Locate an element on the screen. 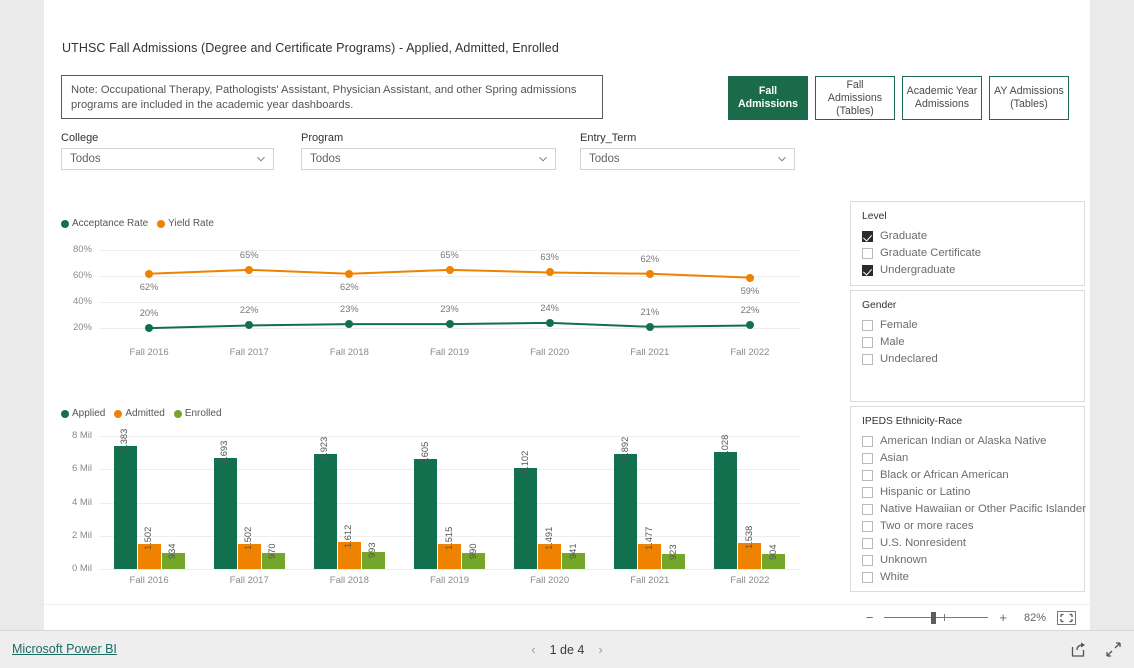 The image size is (1134, 668). share-icon is located at coordinates (1078, 649).